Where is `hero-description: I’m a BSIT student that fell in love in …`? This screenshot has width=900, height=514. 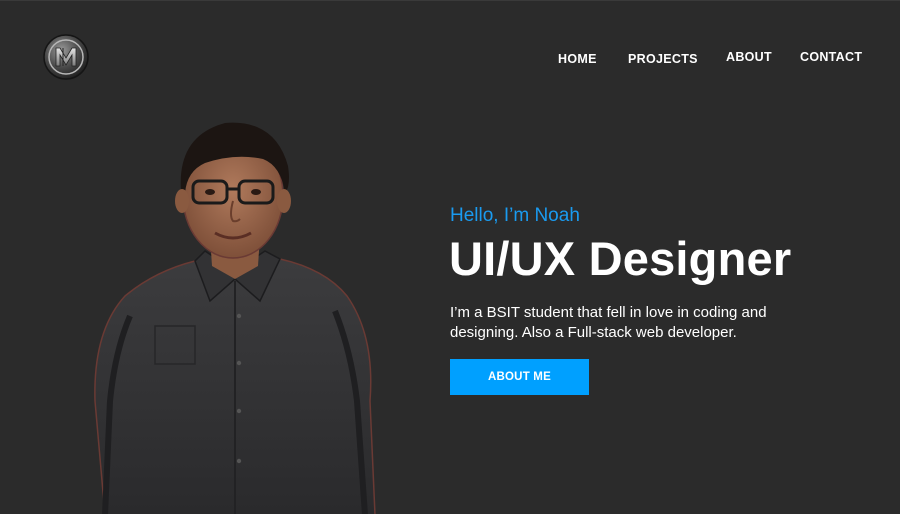 hero-description: I’m a BSIT student that fell in love in … is located at coordinates (608, 322).